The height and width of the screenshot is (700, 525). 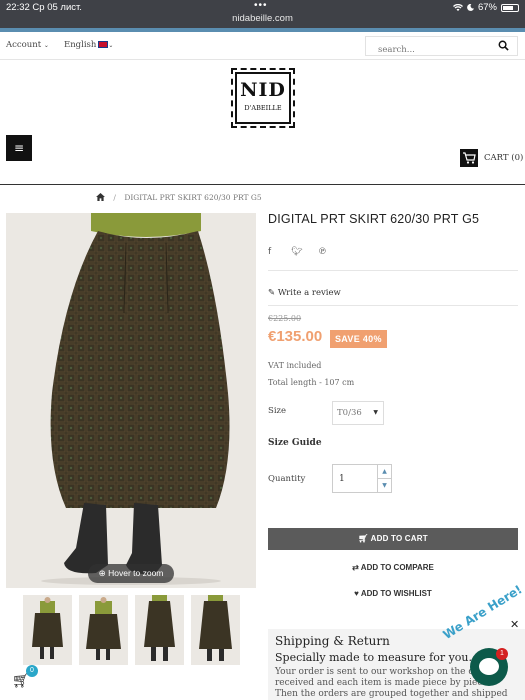 I want to click on size-label: Size, so click(x=277, y=411).